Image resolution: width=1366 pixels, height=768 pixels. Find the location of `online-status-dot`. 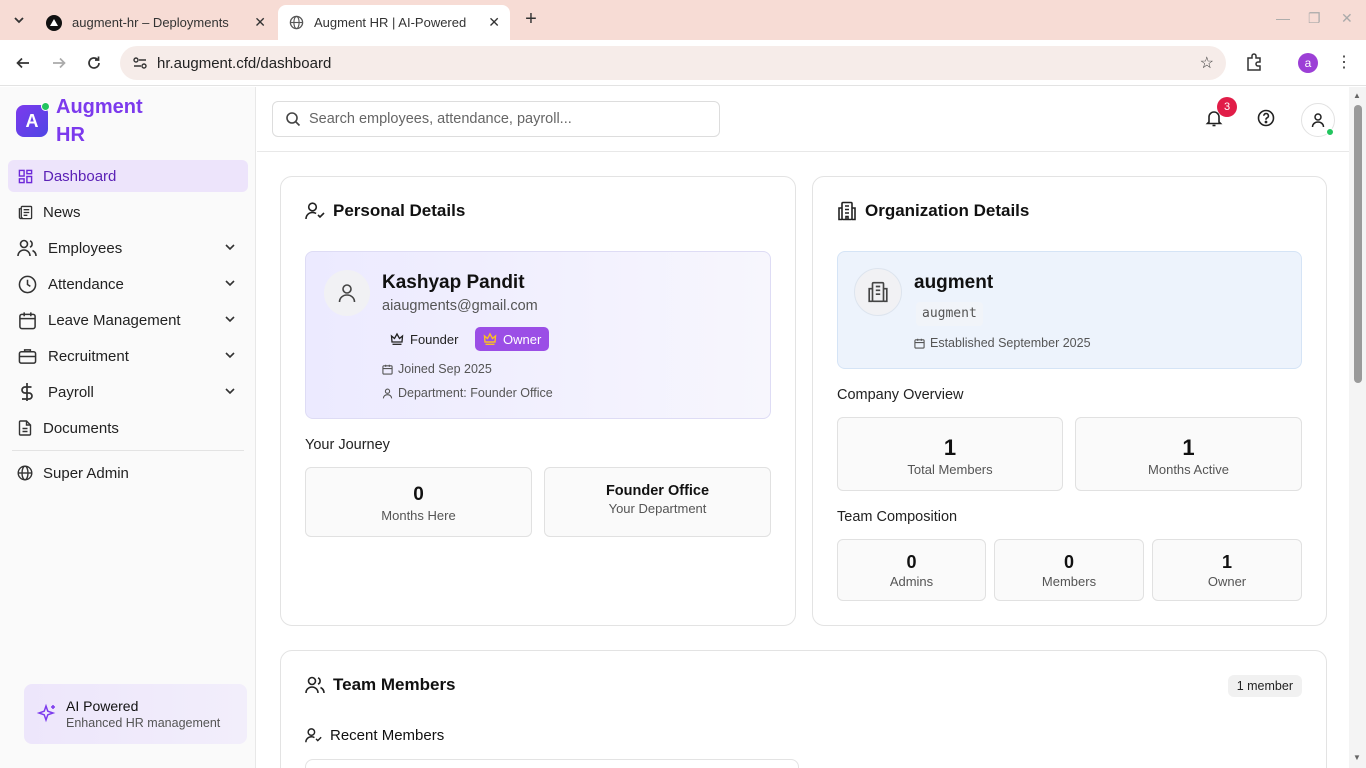

online-status-dot is located at coordinates (1330, 132).